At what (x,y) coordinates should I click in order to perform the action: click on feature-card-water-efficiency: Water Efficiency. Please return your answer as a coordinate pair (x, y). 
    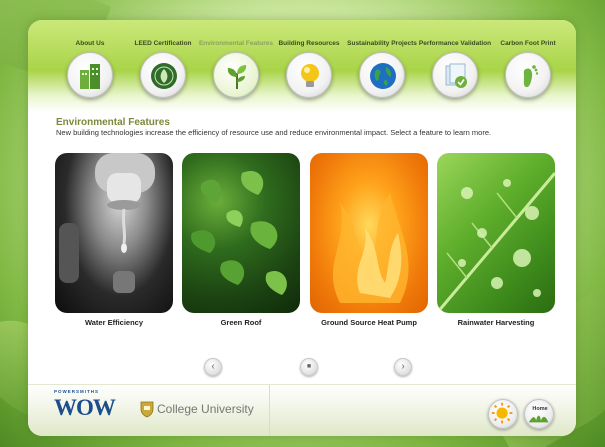
    Looking at the image, I should click on (114, 241).